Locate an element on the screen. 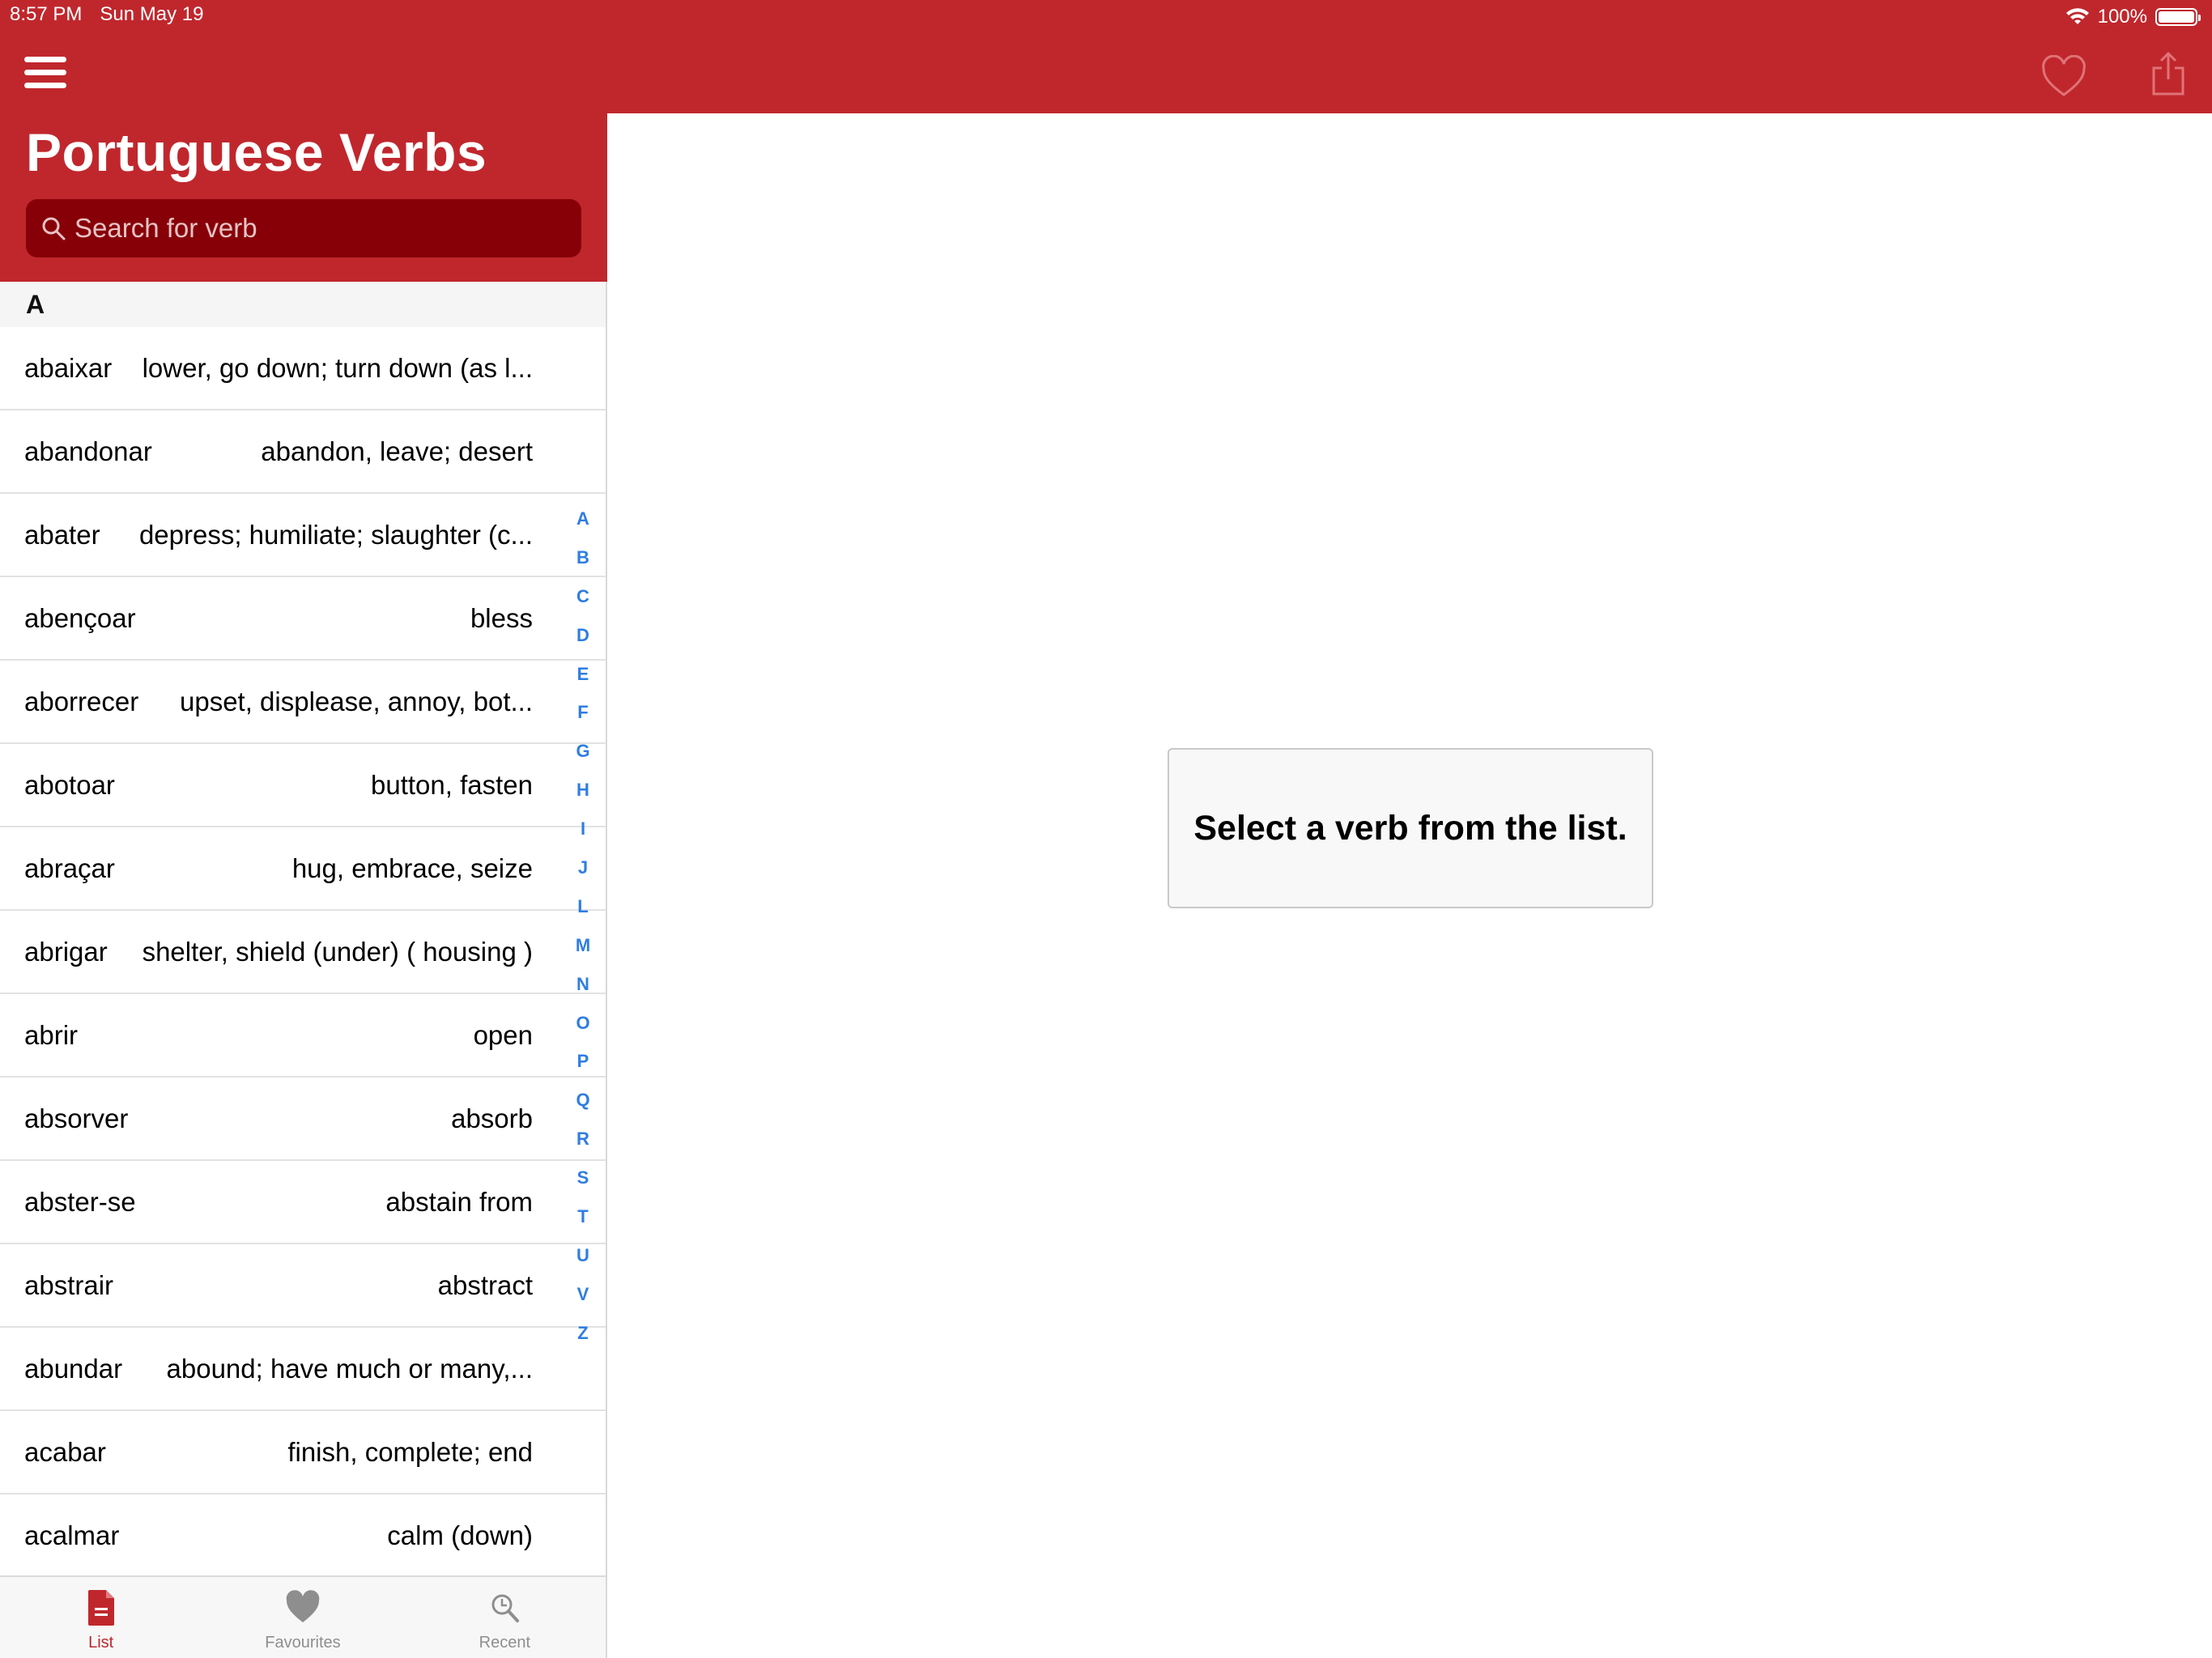 The width and height of the screenshot is (2212, 1658). document-icon is located at coordinates (100, 1608).